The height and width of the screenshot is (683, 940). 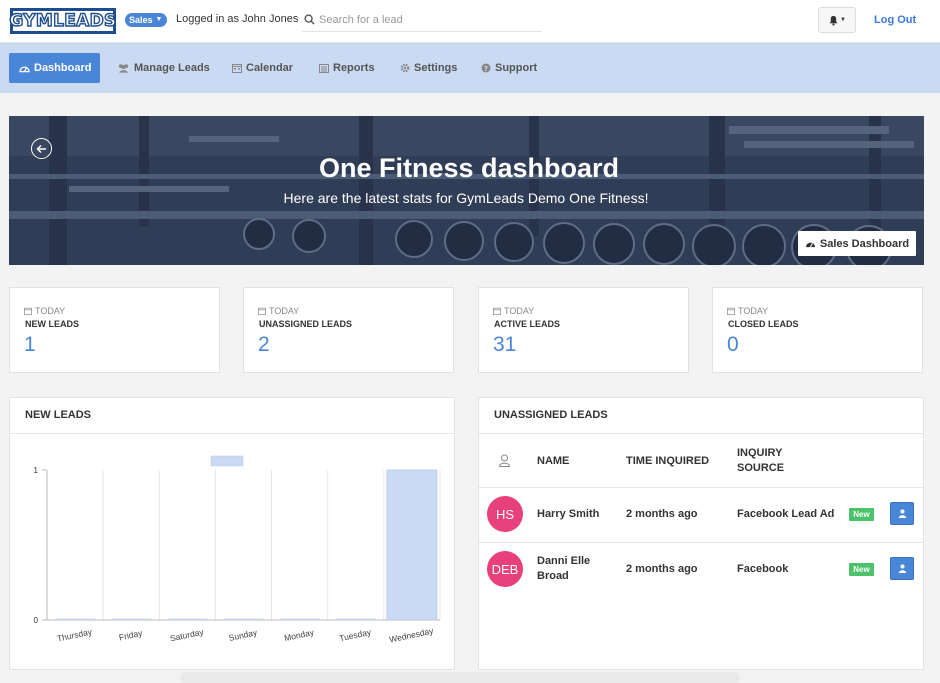 What do you see at coordinates (411, 634) in the screenshot?
I see `chart-x-tick-label: Wednesday` at bounding box center [411, 634].